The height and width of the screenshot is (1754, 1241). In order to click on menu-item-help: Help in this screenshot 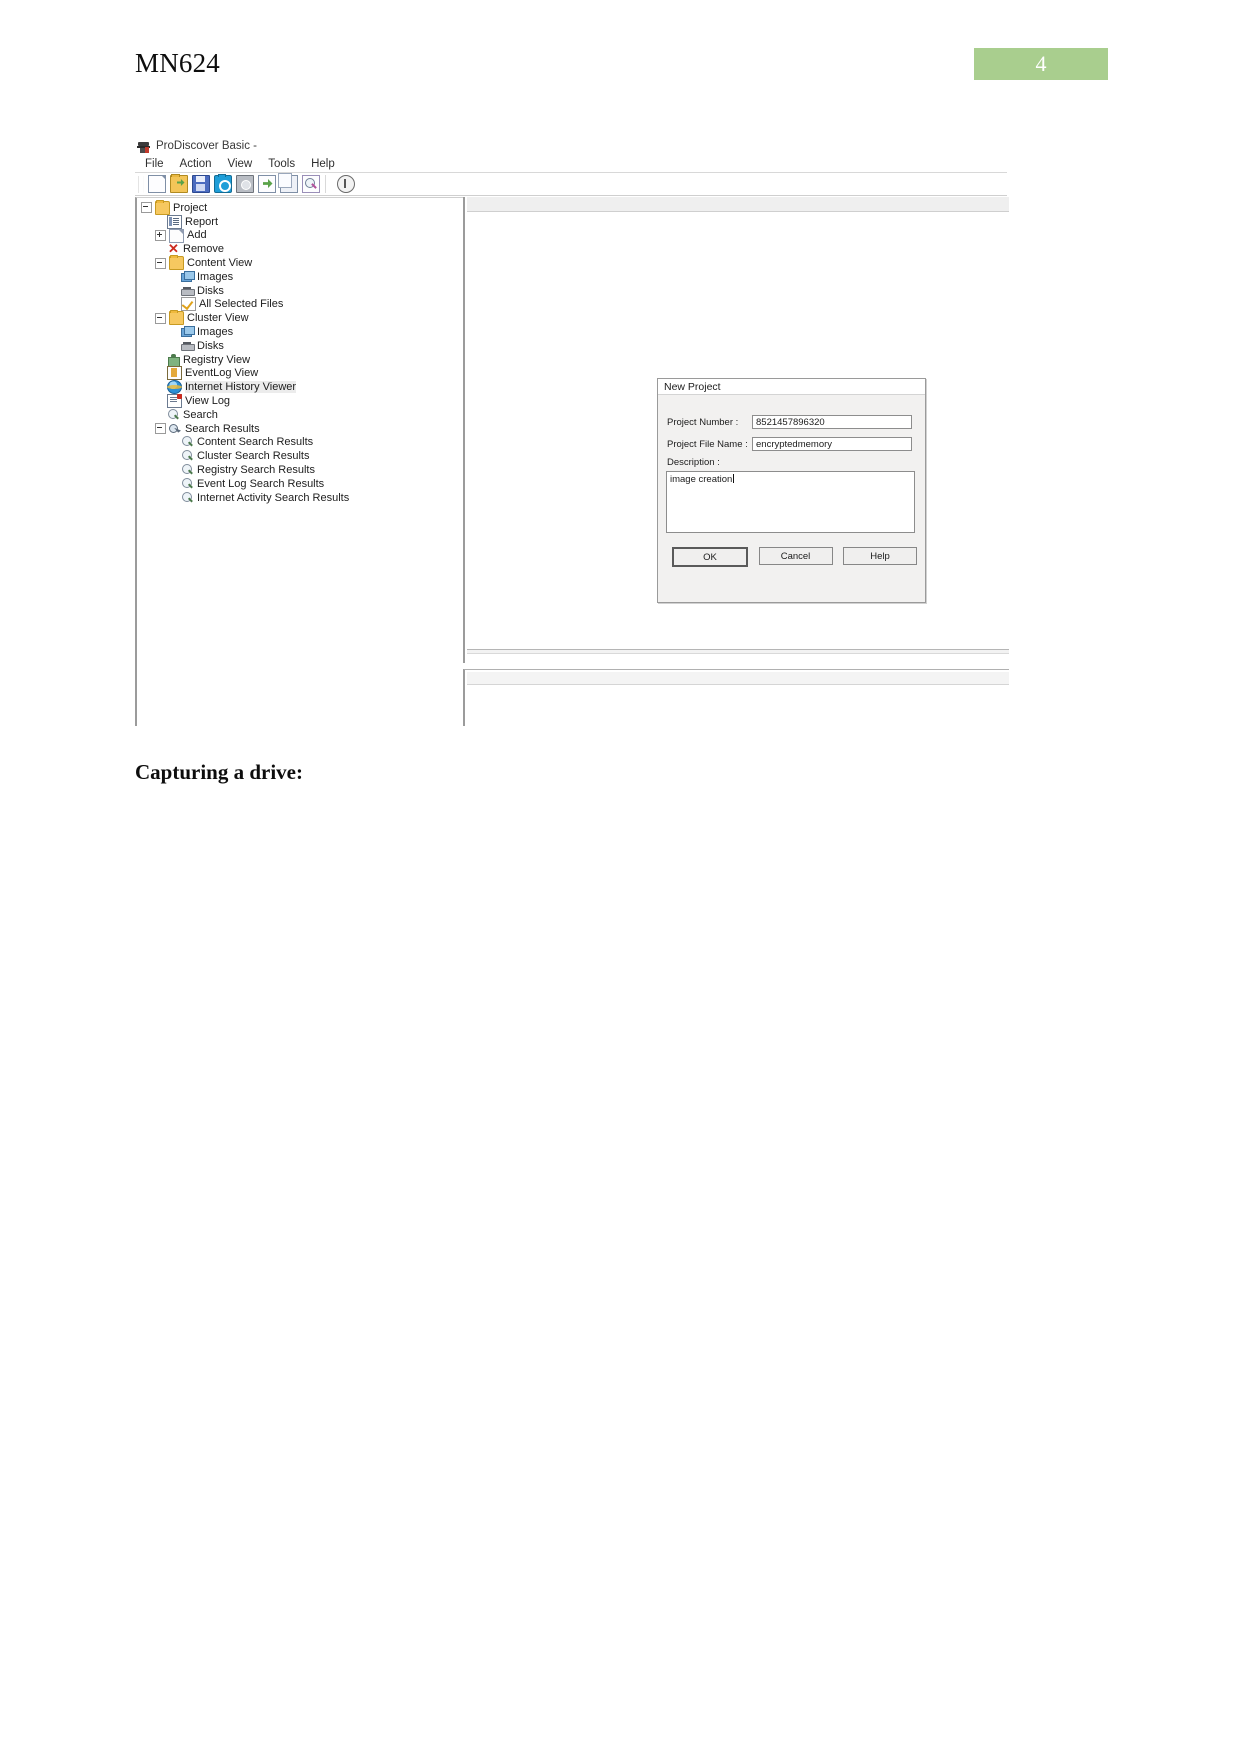, I will do `click(323, 164)`.